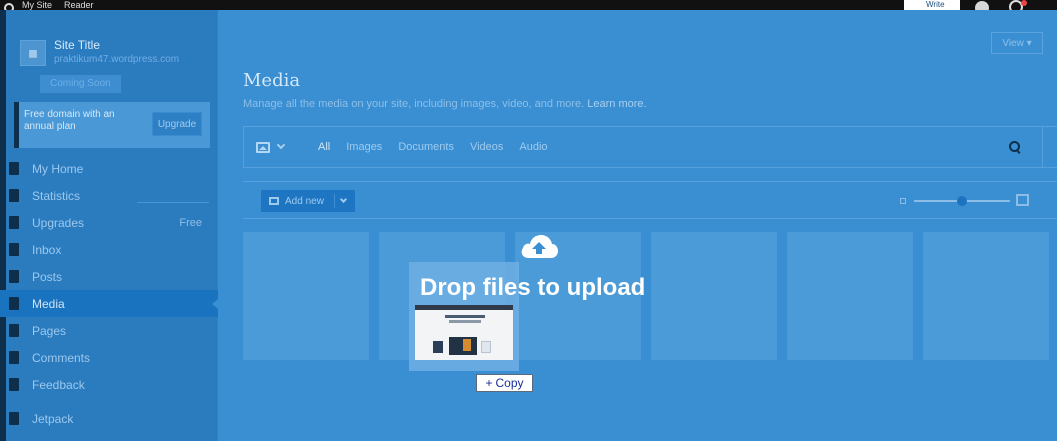 The width and height of the screenshot is (1057, 441). What do you see at coordinates (1017, 43) in the screenshot?
I see `view-site-button: View ▾` at bounding box center [1017, 43].